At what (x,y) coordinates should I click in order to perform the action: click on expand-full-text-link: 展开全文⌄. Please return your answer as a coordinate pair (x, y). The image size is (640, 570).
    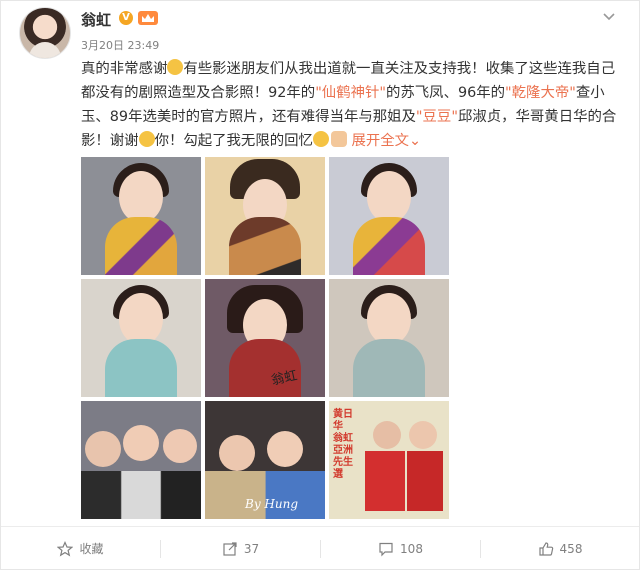
    Looking at the image, I should click on (386, 141).